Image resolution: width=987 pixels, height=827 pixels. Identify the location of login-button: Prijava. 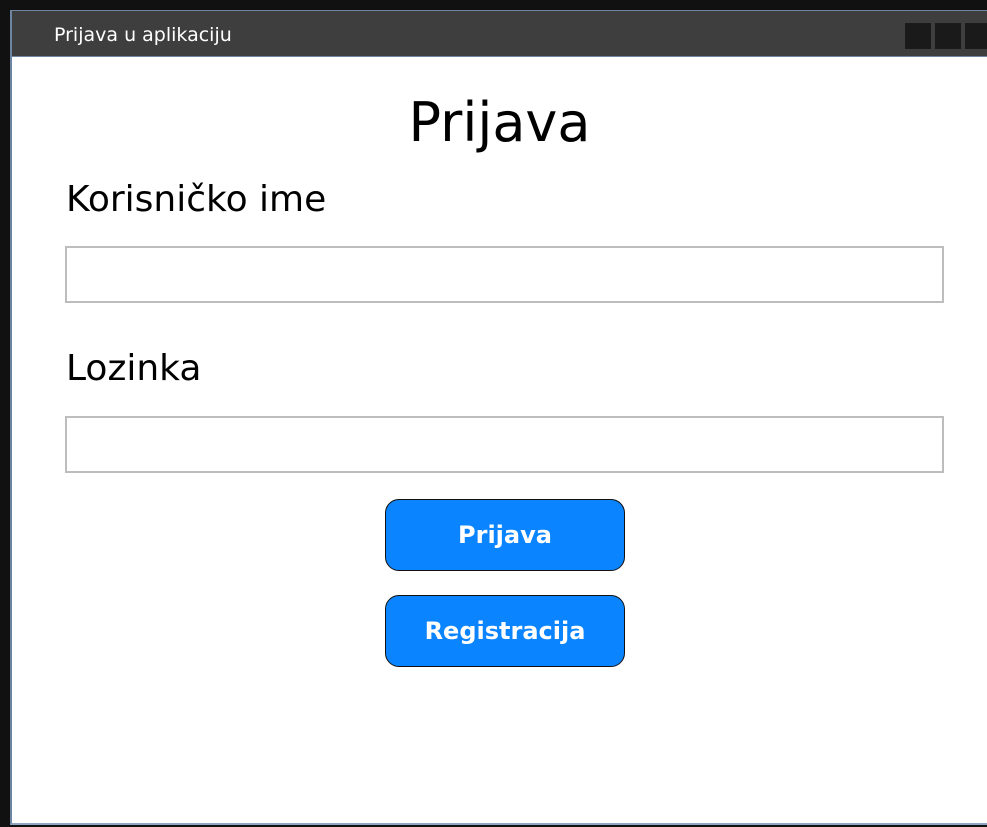
(505, 535).